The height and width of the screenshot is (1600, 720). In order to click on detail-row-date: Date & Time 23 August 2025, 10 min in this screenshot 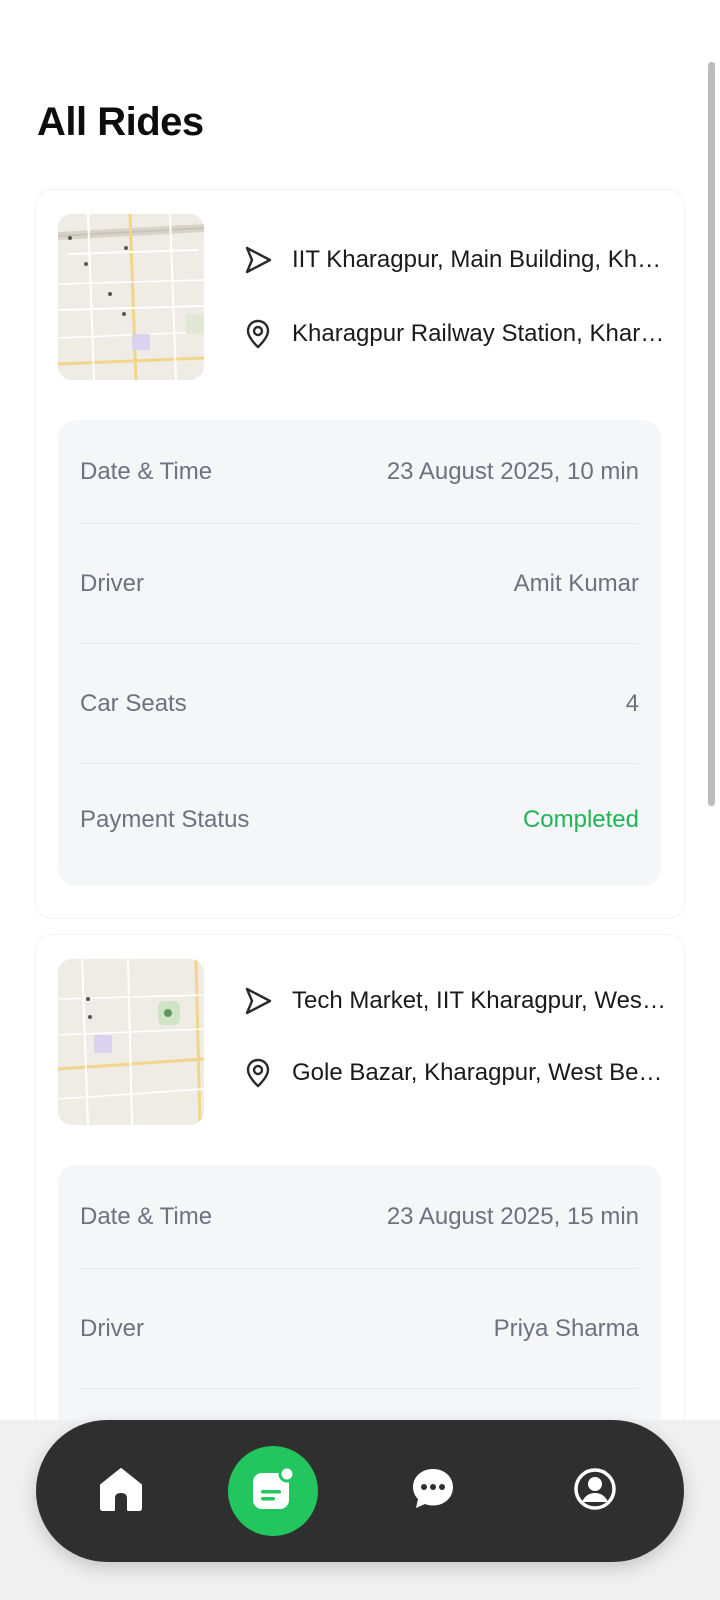, I will do `click(359, 472)`.